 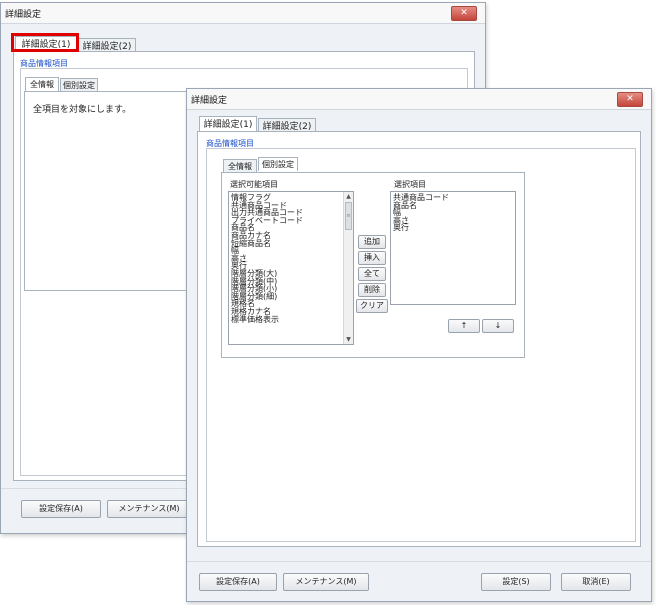 I want to click on selected-items-listbox: 共通商品コード 商品名 幅 高さ 奥行, so click(x=453, y=248).